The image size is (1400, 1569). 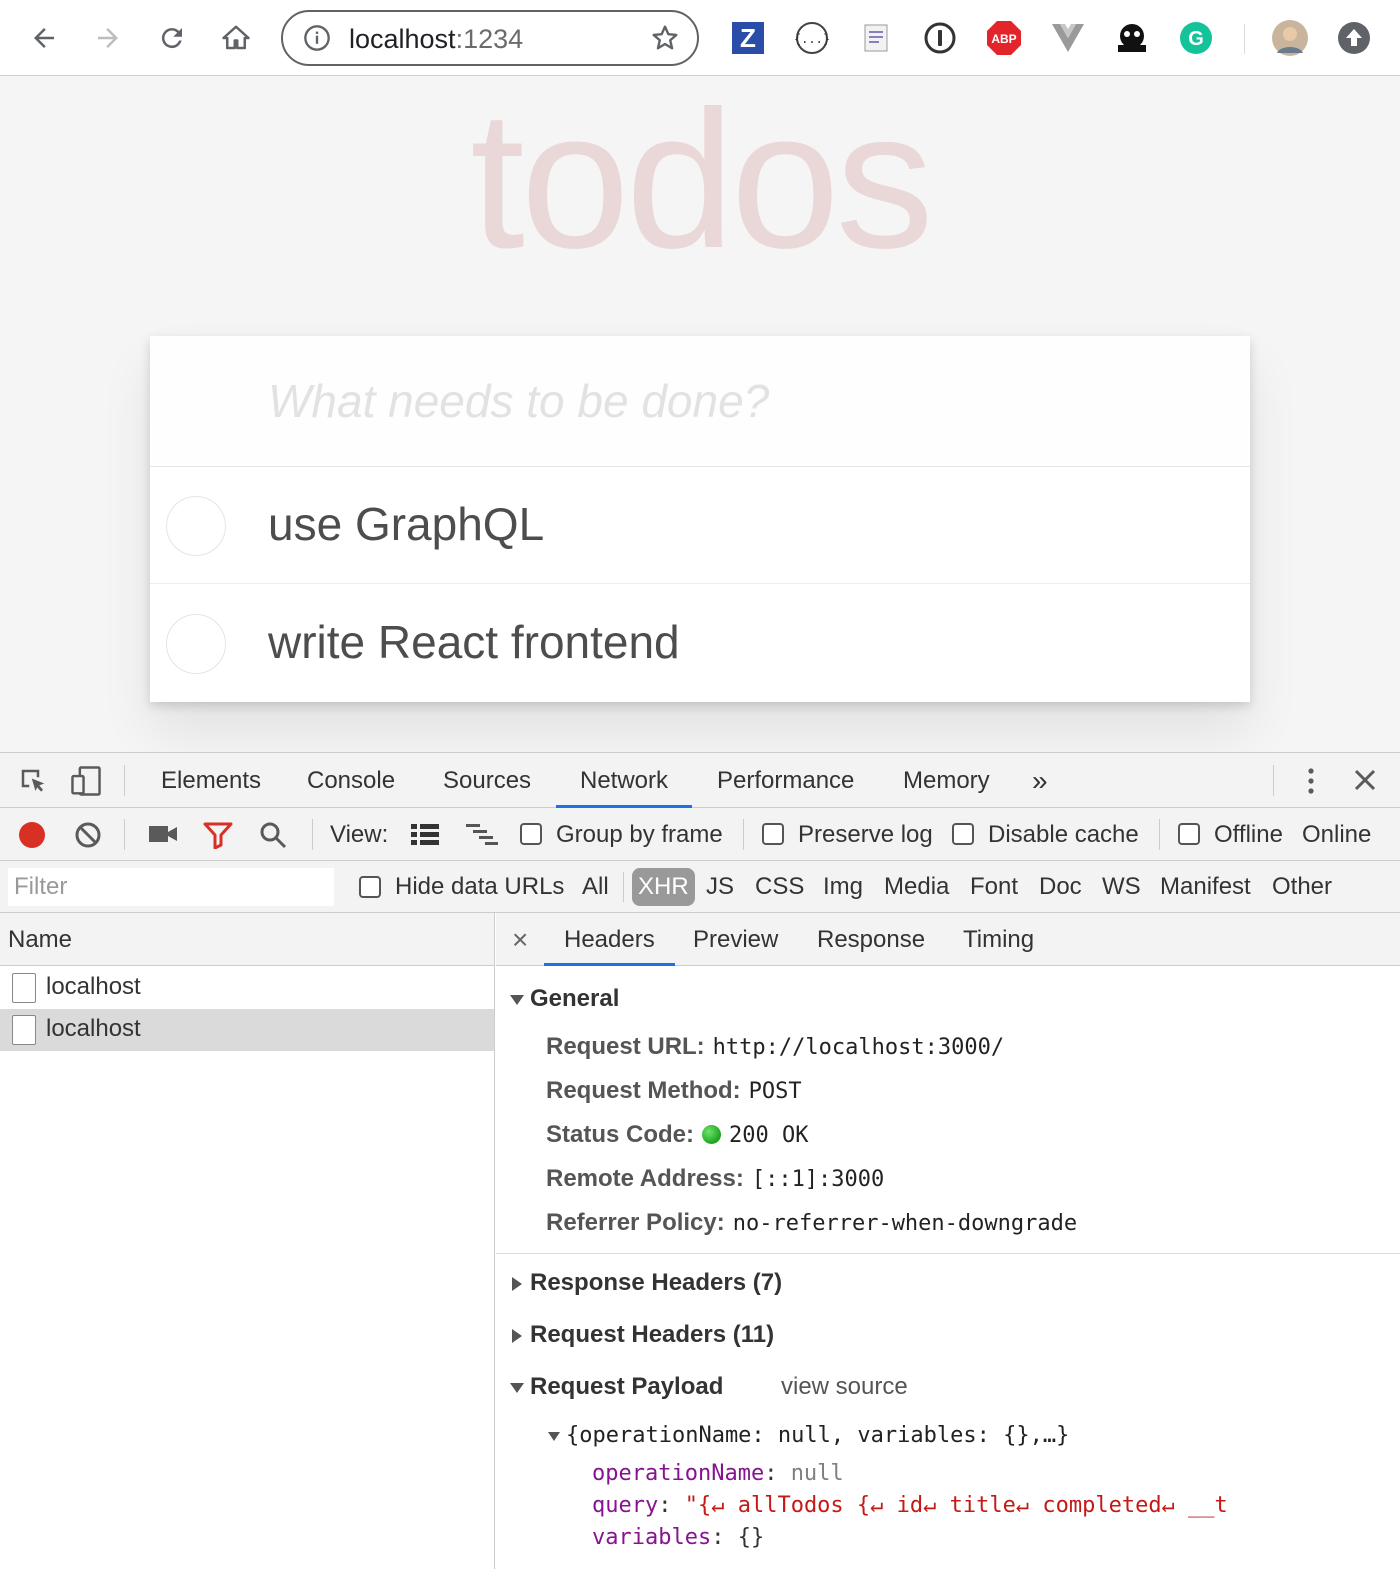 What do you see at coordinates (946, 780) in the screenshot?
I see `tab-memory: Memory` at bounding box center [946, 780].